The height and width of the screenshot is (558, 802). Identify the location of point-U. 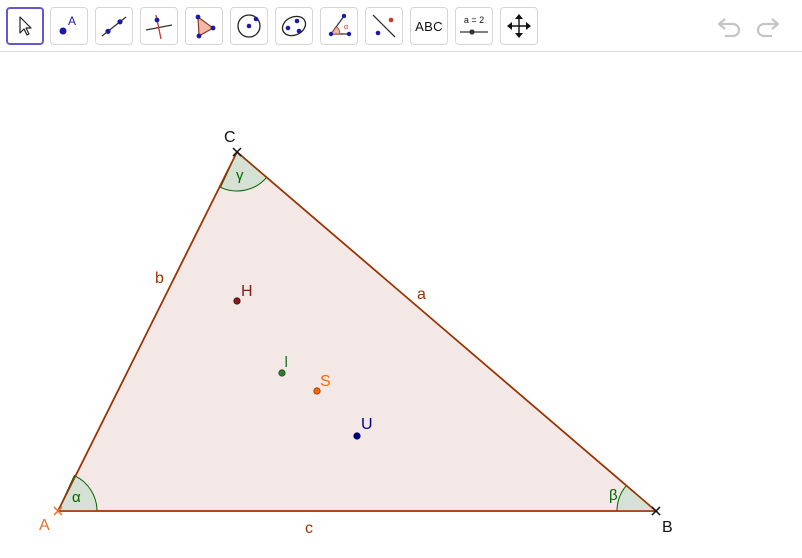
(357, 436).